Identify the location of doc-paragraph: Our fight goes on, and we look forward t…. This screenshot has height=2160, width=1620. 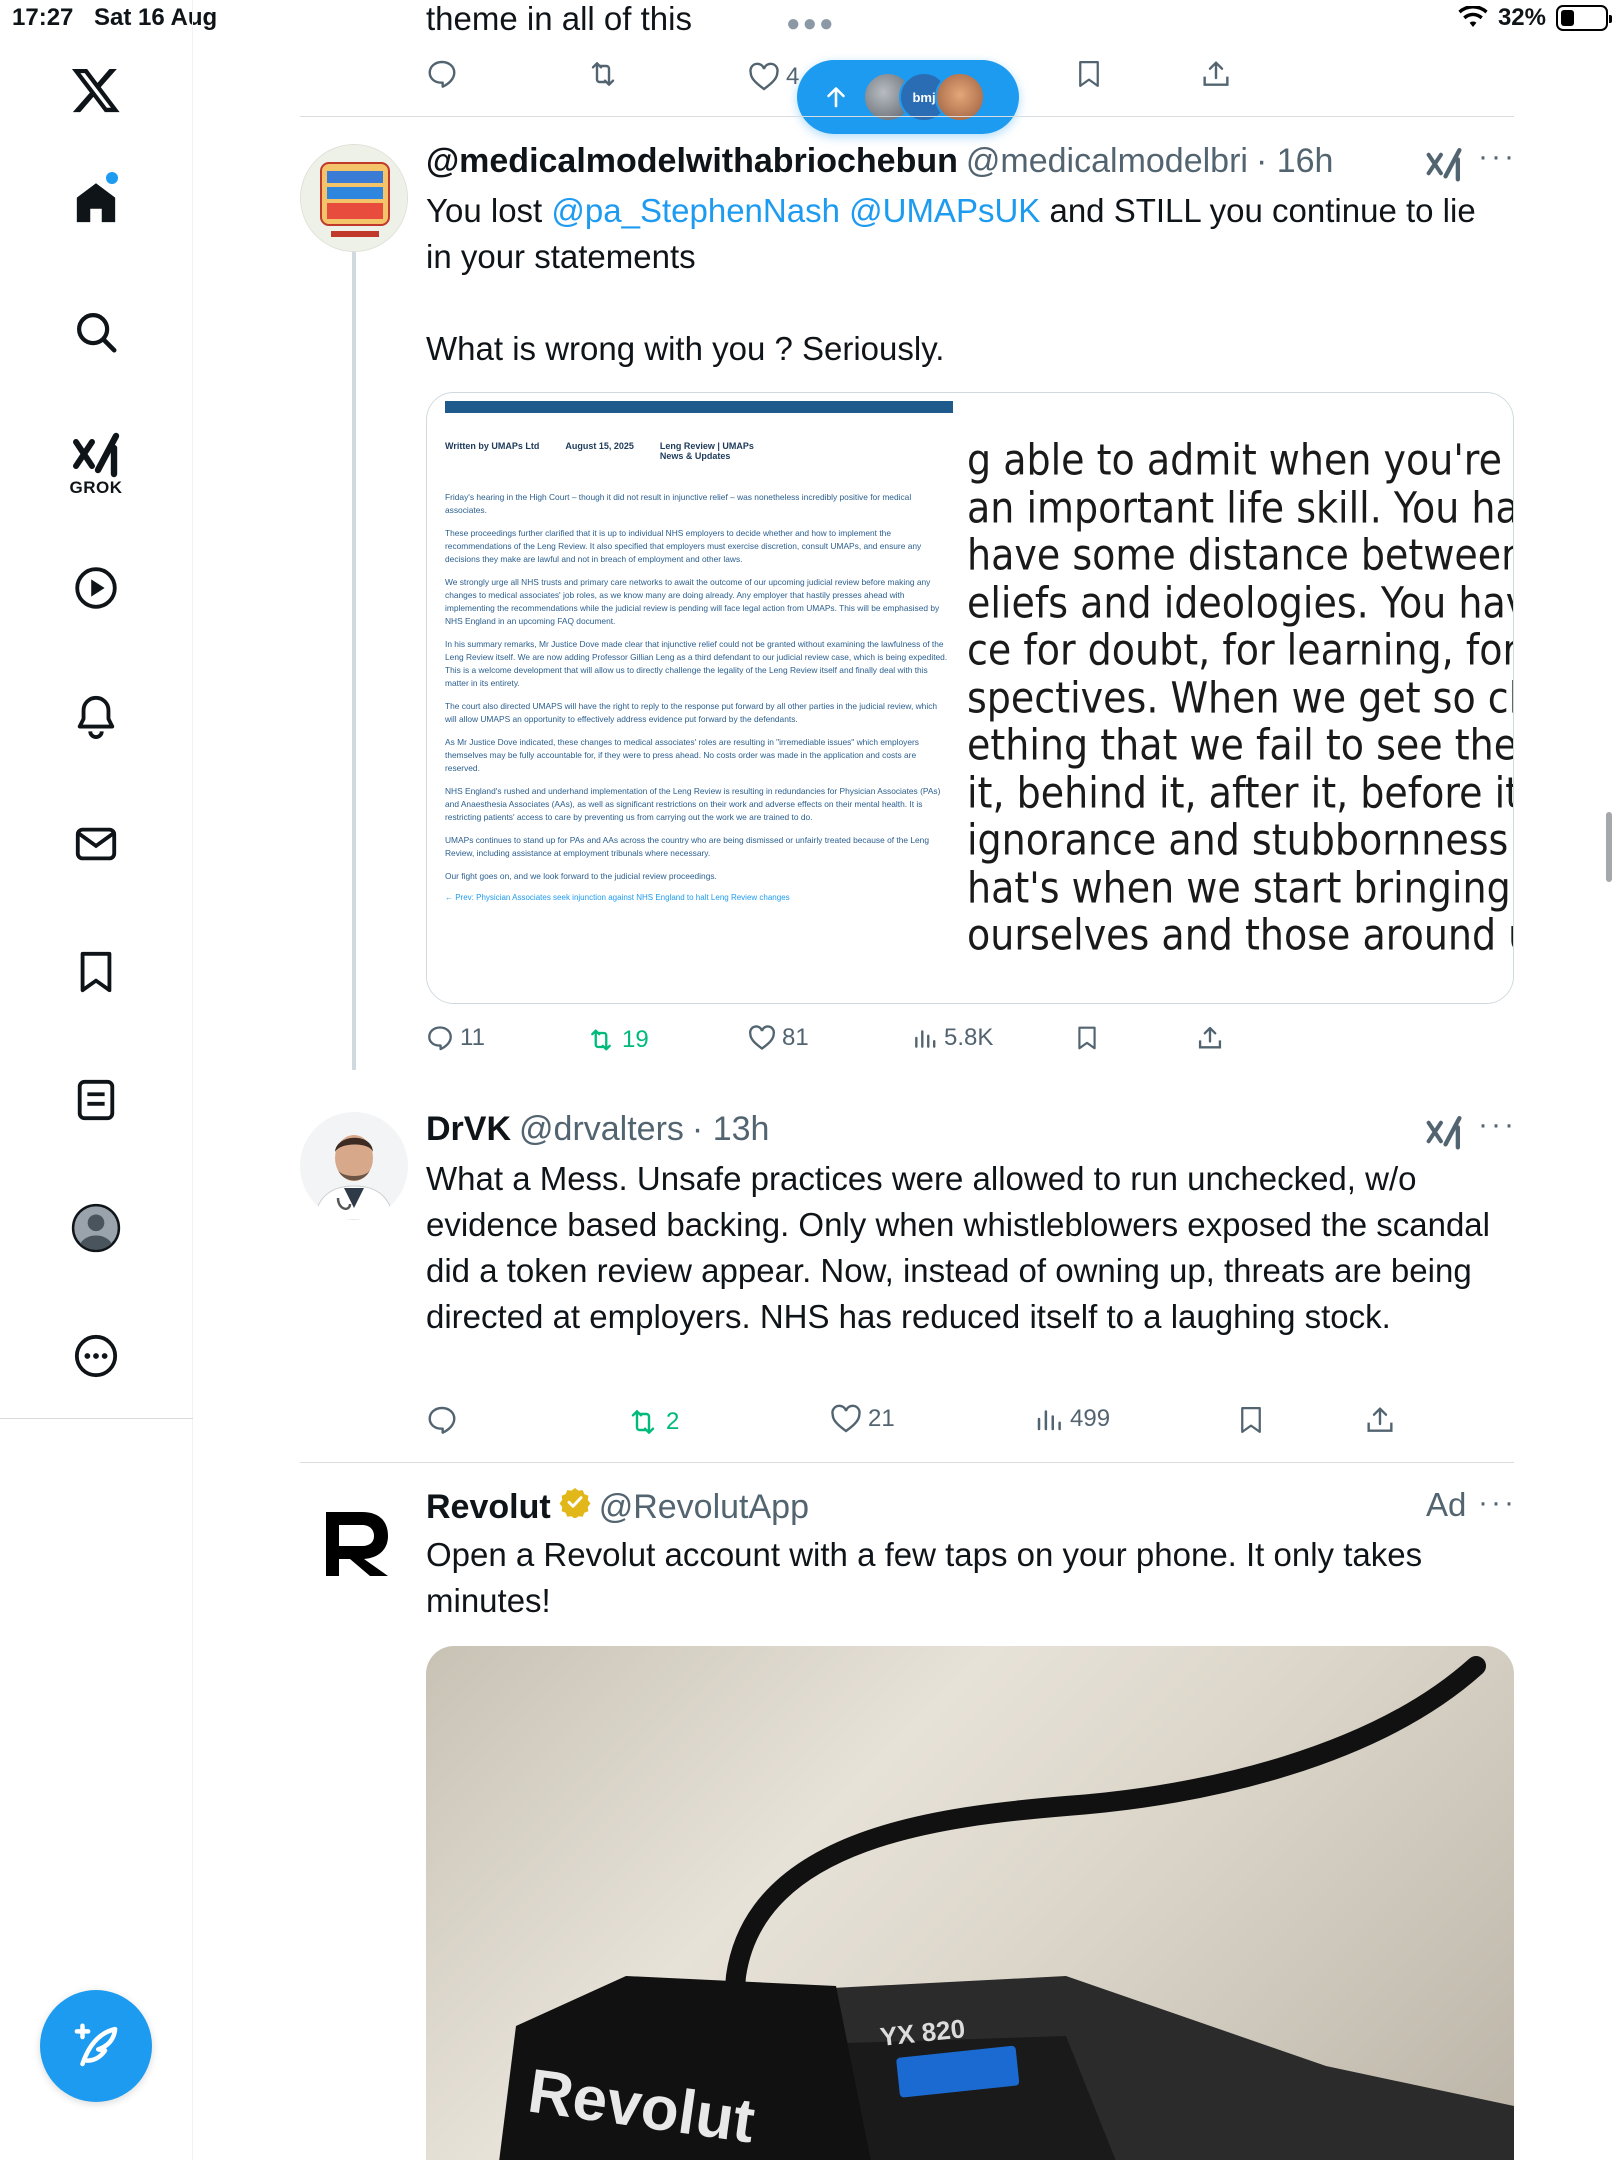
(581, 876).